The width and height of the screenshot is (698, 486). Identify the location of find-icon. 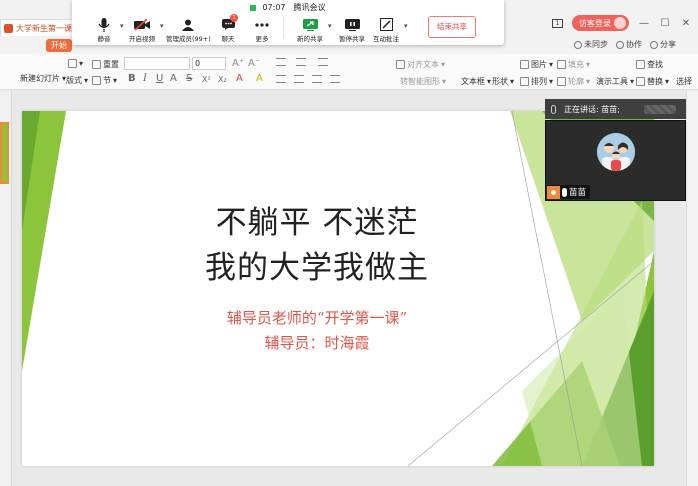
(640, 64).